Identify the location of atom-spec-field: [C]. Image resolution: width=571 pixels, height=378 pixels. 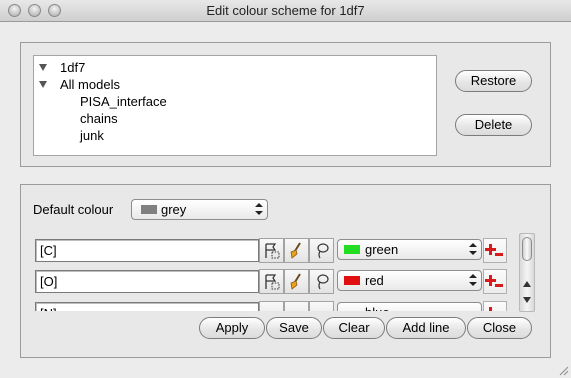
(147, 250).